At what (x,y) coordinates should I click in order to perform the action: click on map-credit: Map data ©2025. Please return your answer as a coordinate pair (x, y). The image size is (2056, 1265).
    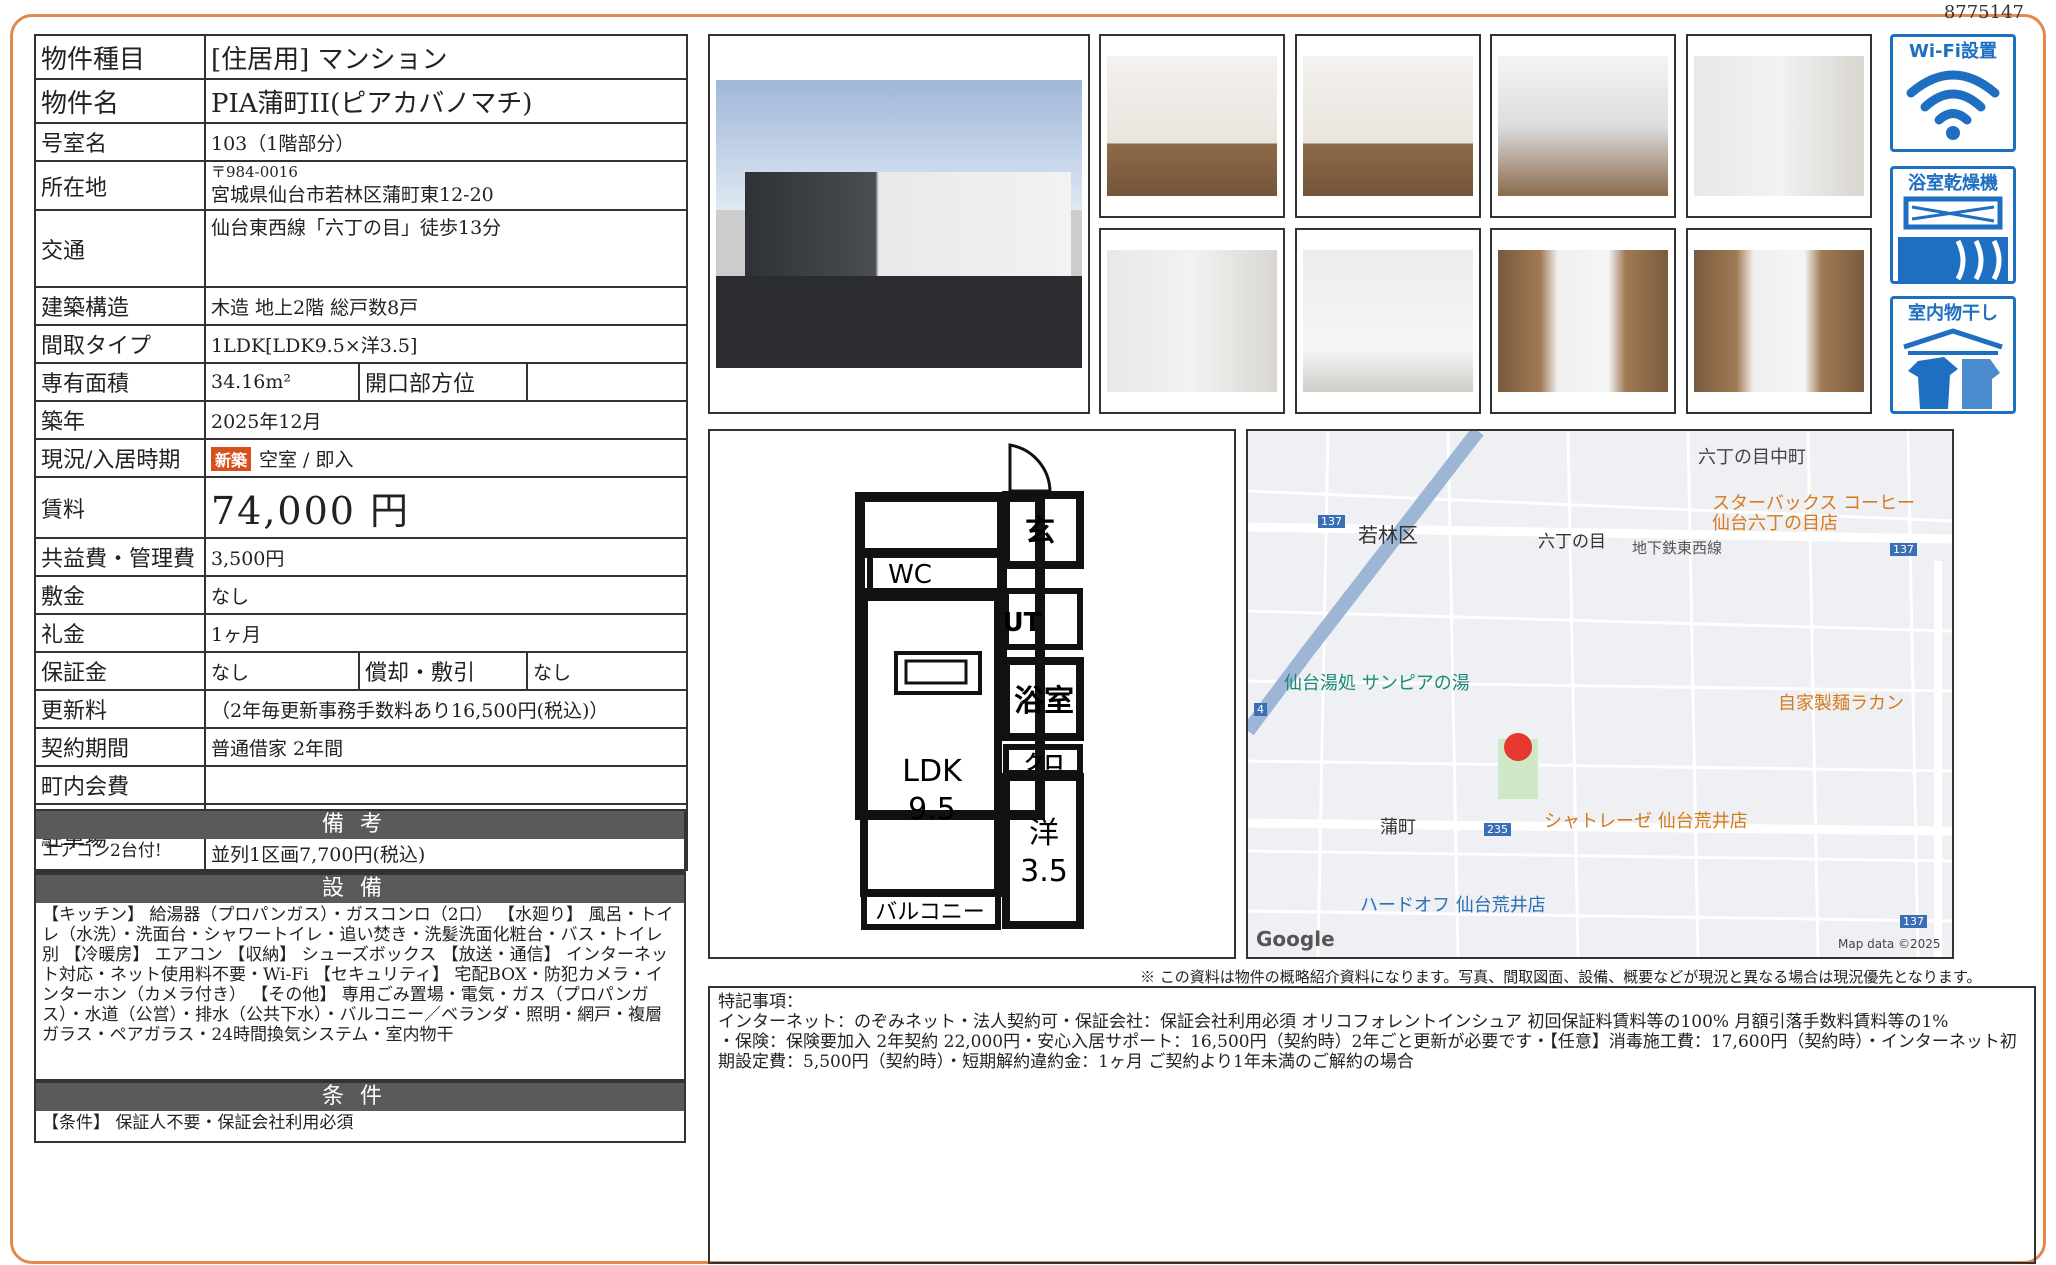
    Looking at the image, I should click on (1889, 944).